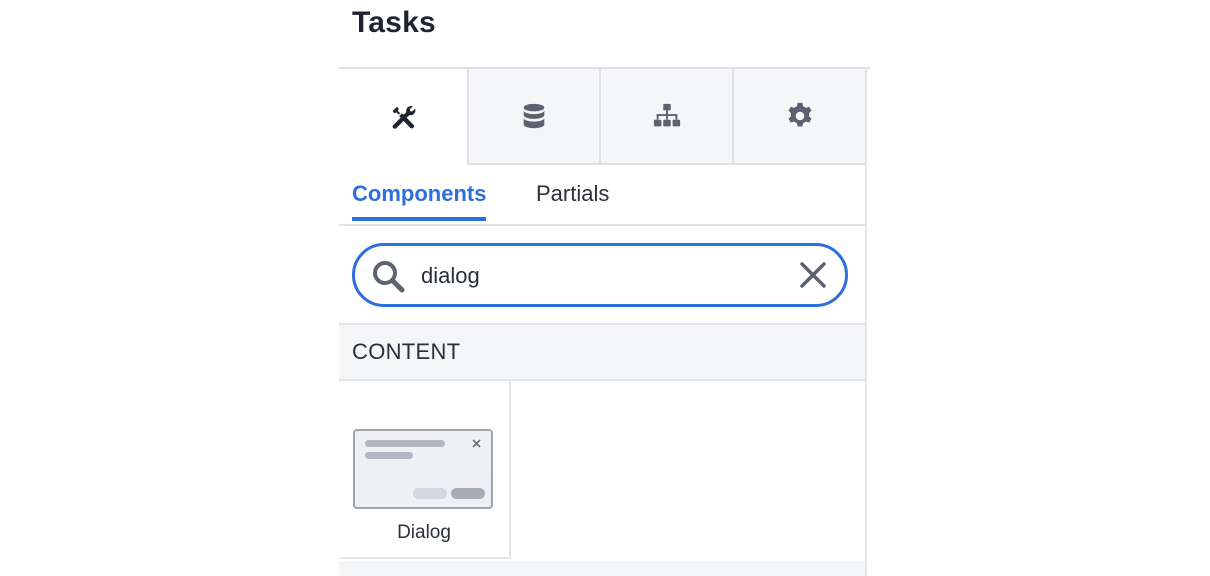  What do you see at coordinates (799, 114) in the screenshot?
I see `gear-icon` at bounding box center [799, 114].